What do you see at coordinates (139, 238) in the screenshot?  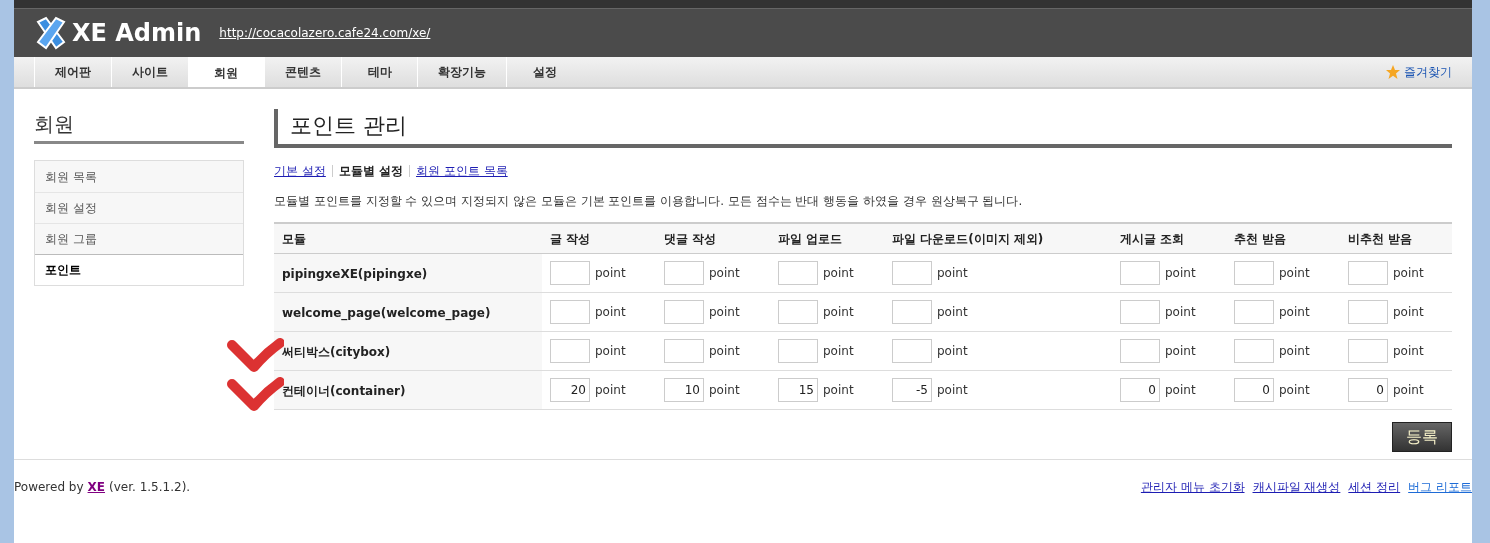 I see `sidebar-item: 회원 그룹` at bounding box center [139, 238].